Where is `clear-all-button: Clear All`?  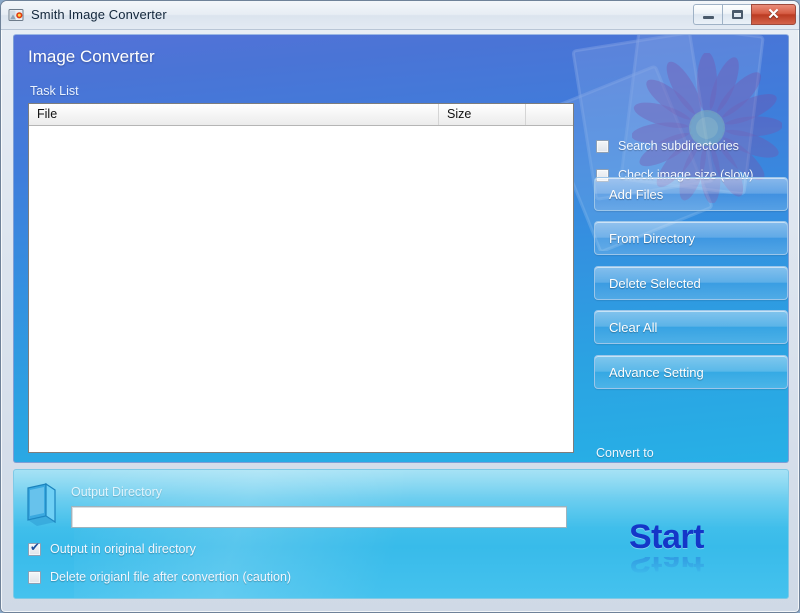
clear-all-button: Clear All is located at coordinates (691, 327).